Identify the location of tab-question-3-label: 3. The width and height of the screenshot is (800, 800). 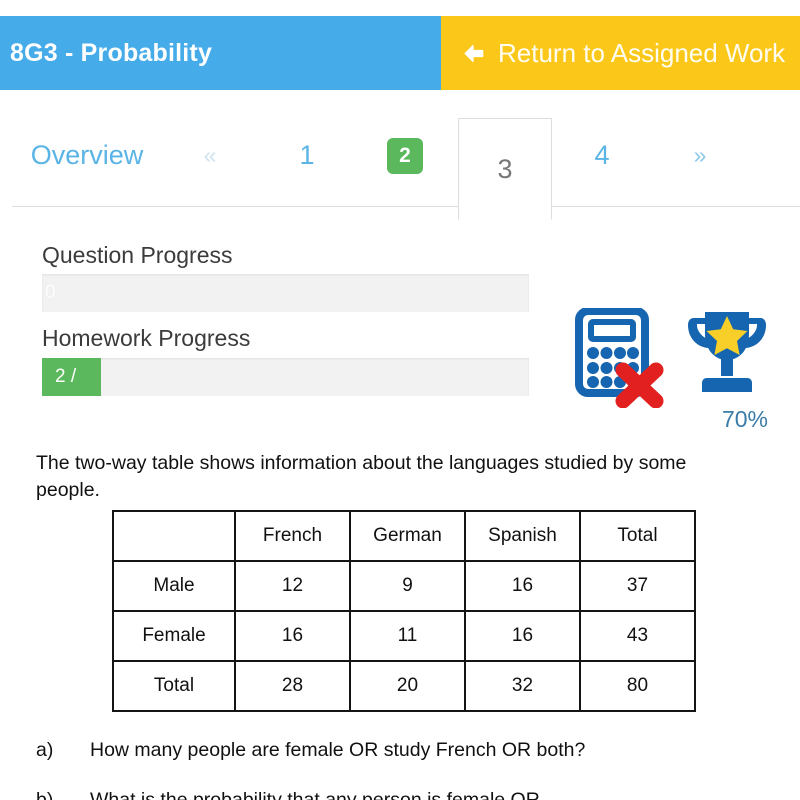
(505, 168).